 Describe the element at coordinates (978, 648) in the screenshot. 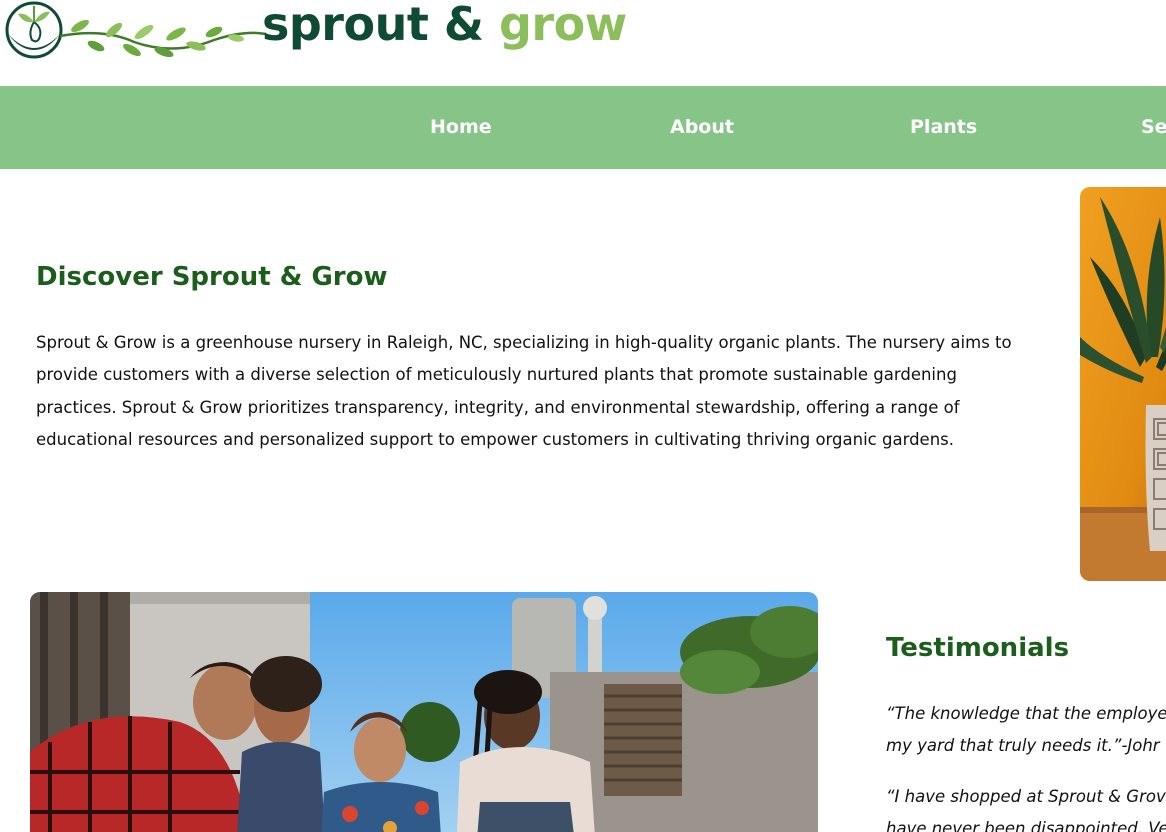

I see `testimonials-heading: Testimonials` at that location.